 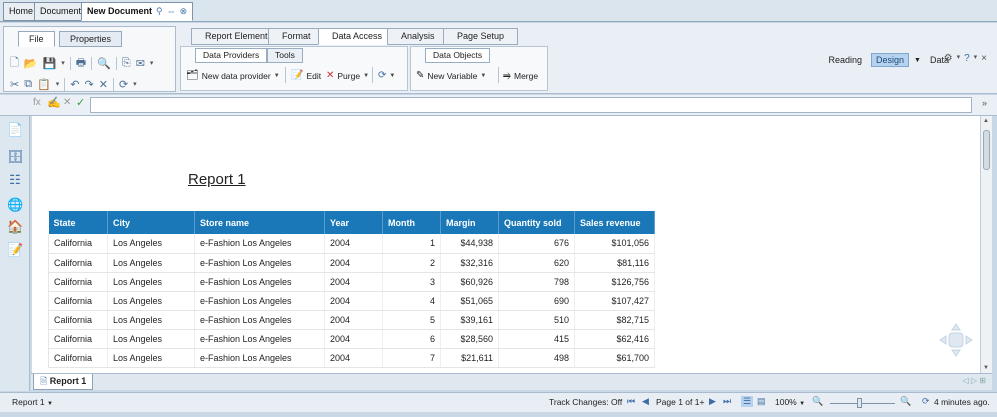 What do you see at coordinates (458, 55) in the screenshot?
I see `tab-data-objects: Data Objects` at bounding box center [458, 55].